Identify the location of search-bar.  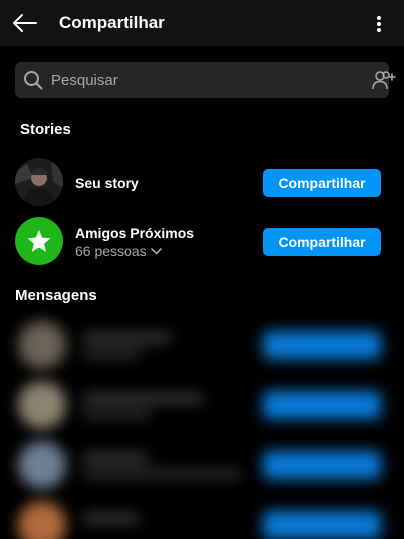
(205, 80).